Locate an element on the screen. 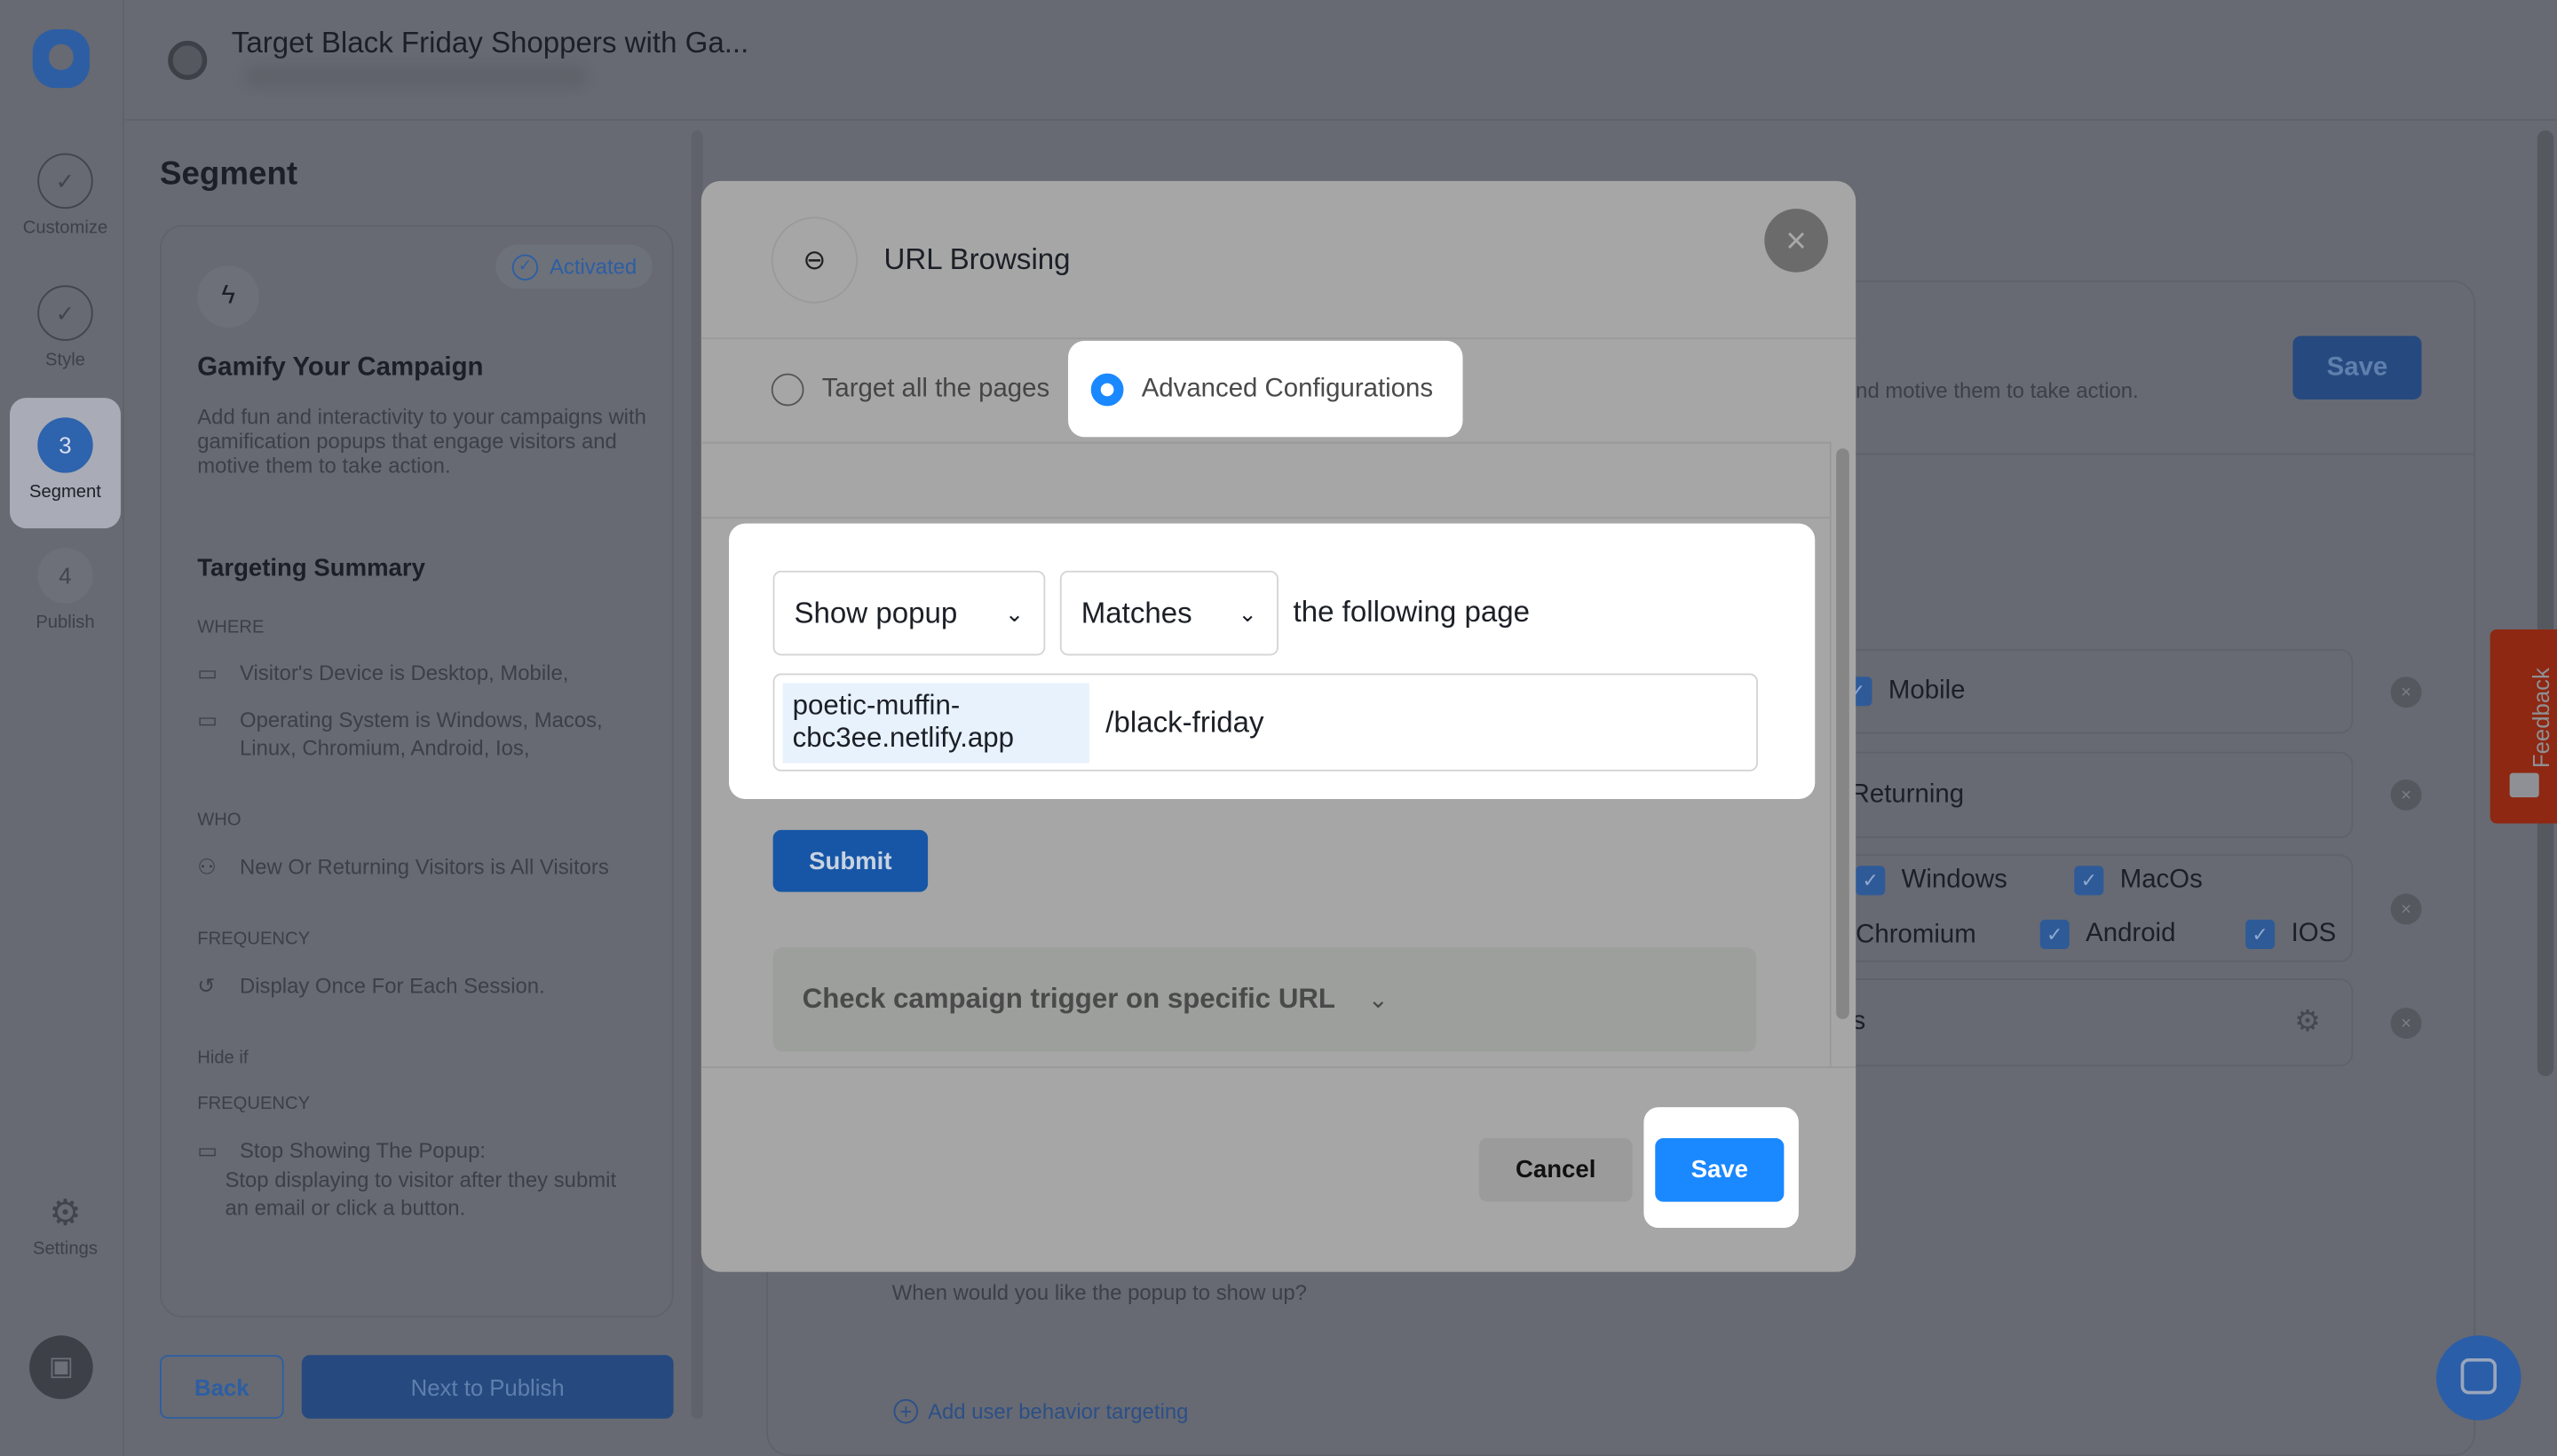  radio-target-all: Target all the pages is located at coordinates (910, 390).